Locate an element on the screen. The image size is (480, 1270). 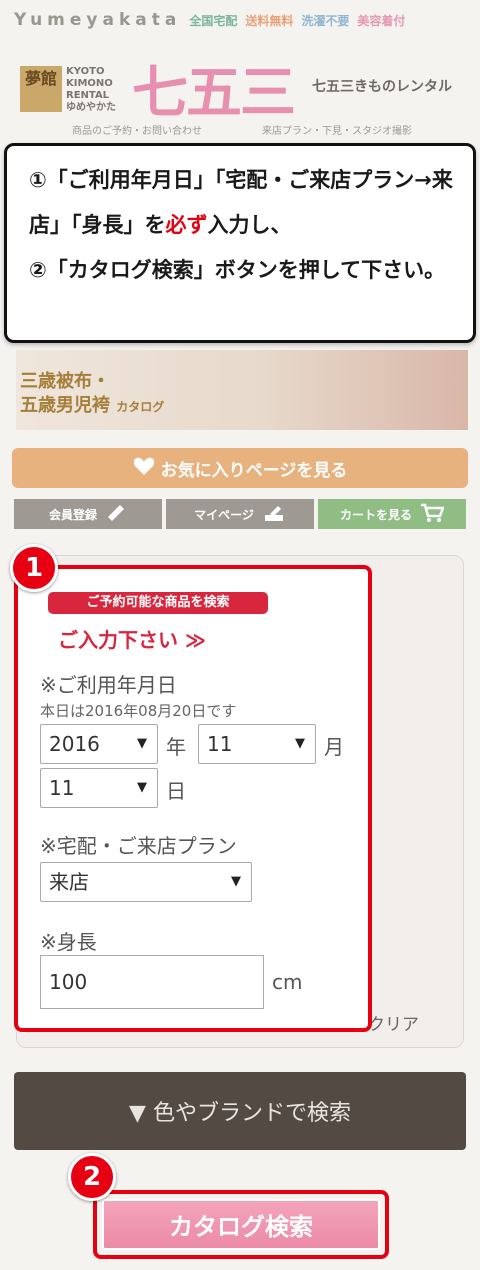
sub-link-visit: 来店プラン・下見・スタジオ撮影 is located at coordinates (337, 129).